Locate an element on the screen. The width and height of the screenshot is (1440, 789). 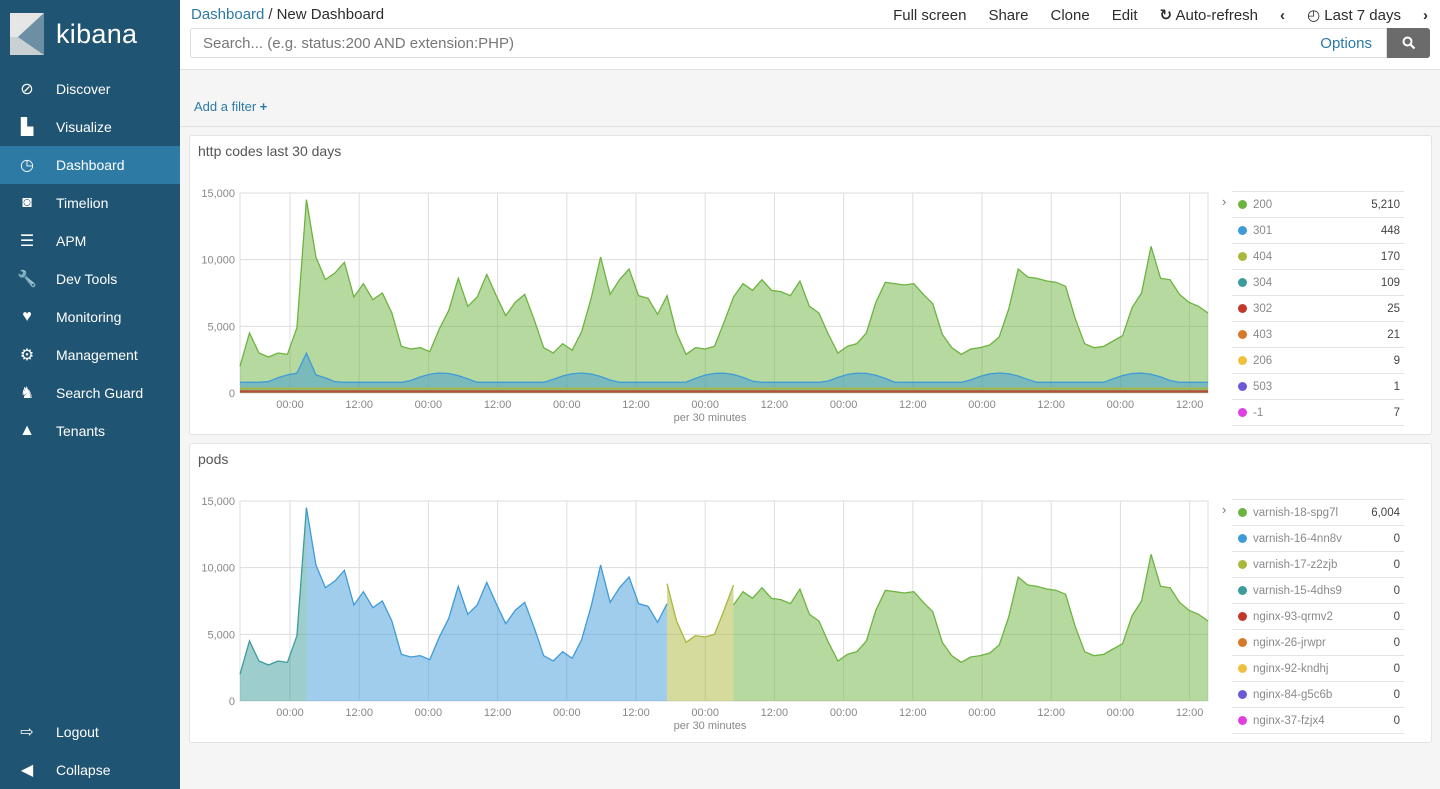
legend-item: nginx-93-qrmv2 0 is located at coordinates (1318, 616).